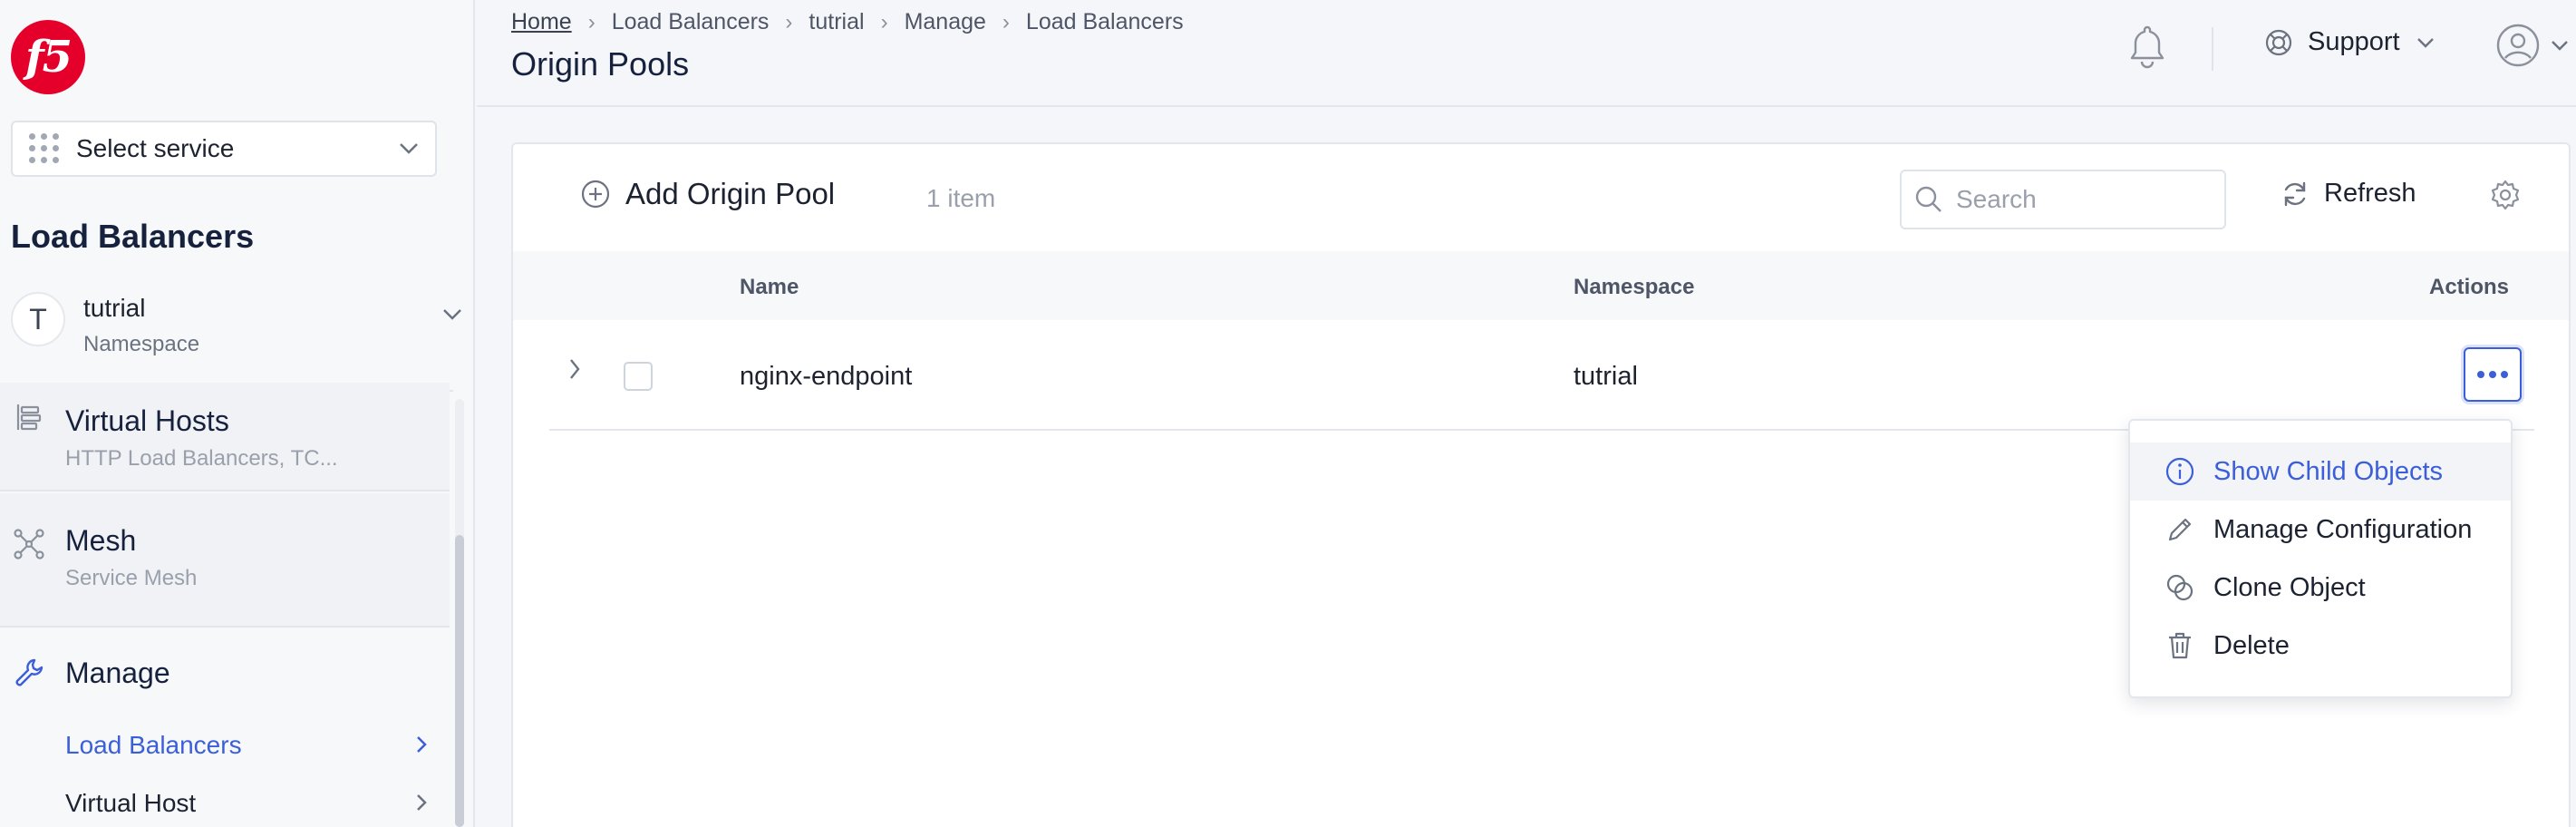  Describe the element at coordinates (2147, 48) in the screenshot. I see `bell-icon` at that location.